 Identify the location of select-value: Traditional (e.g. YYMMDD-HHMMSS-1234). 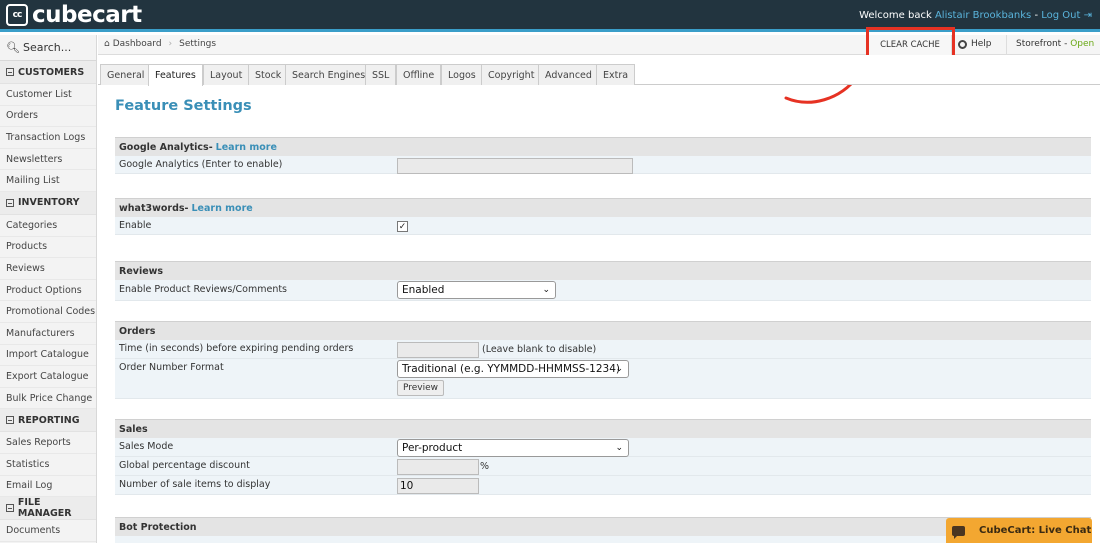
(511, 369).